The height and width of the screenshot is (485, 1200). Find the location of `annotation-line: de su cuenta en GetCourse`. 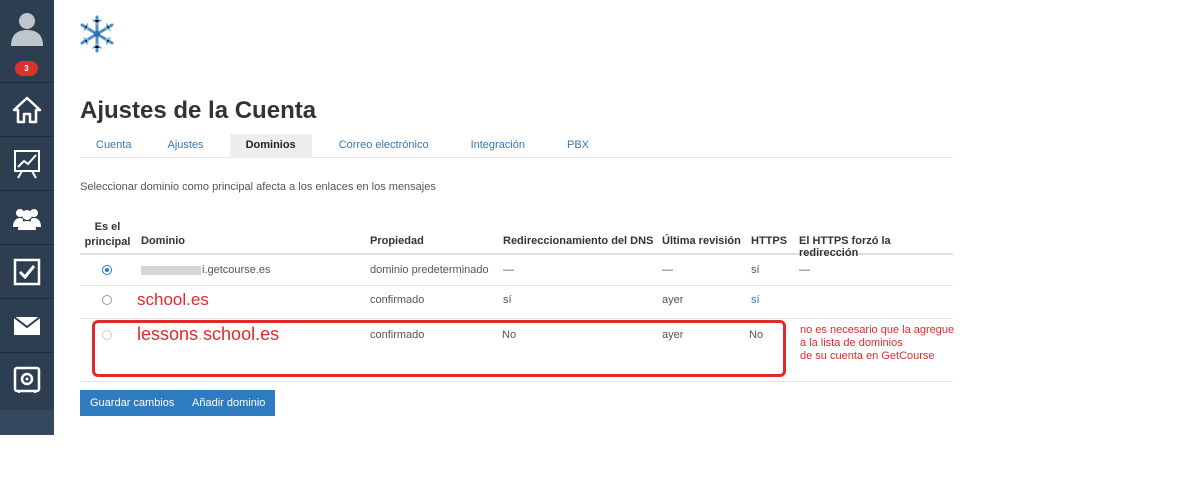

annotation-line: de su cuenta en GetCourse is located at coordinates (867, 356).